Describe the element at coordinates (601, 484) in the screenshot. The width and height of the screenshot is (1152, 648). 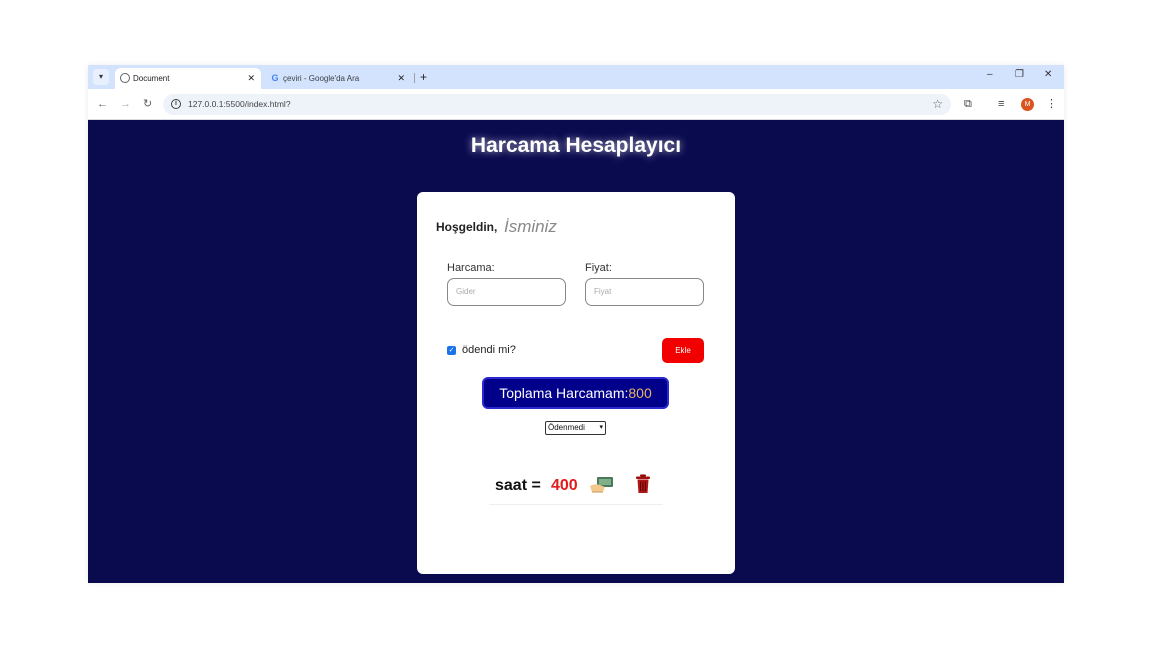
I see `money-payment-icon` at that location.